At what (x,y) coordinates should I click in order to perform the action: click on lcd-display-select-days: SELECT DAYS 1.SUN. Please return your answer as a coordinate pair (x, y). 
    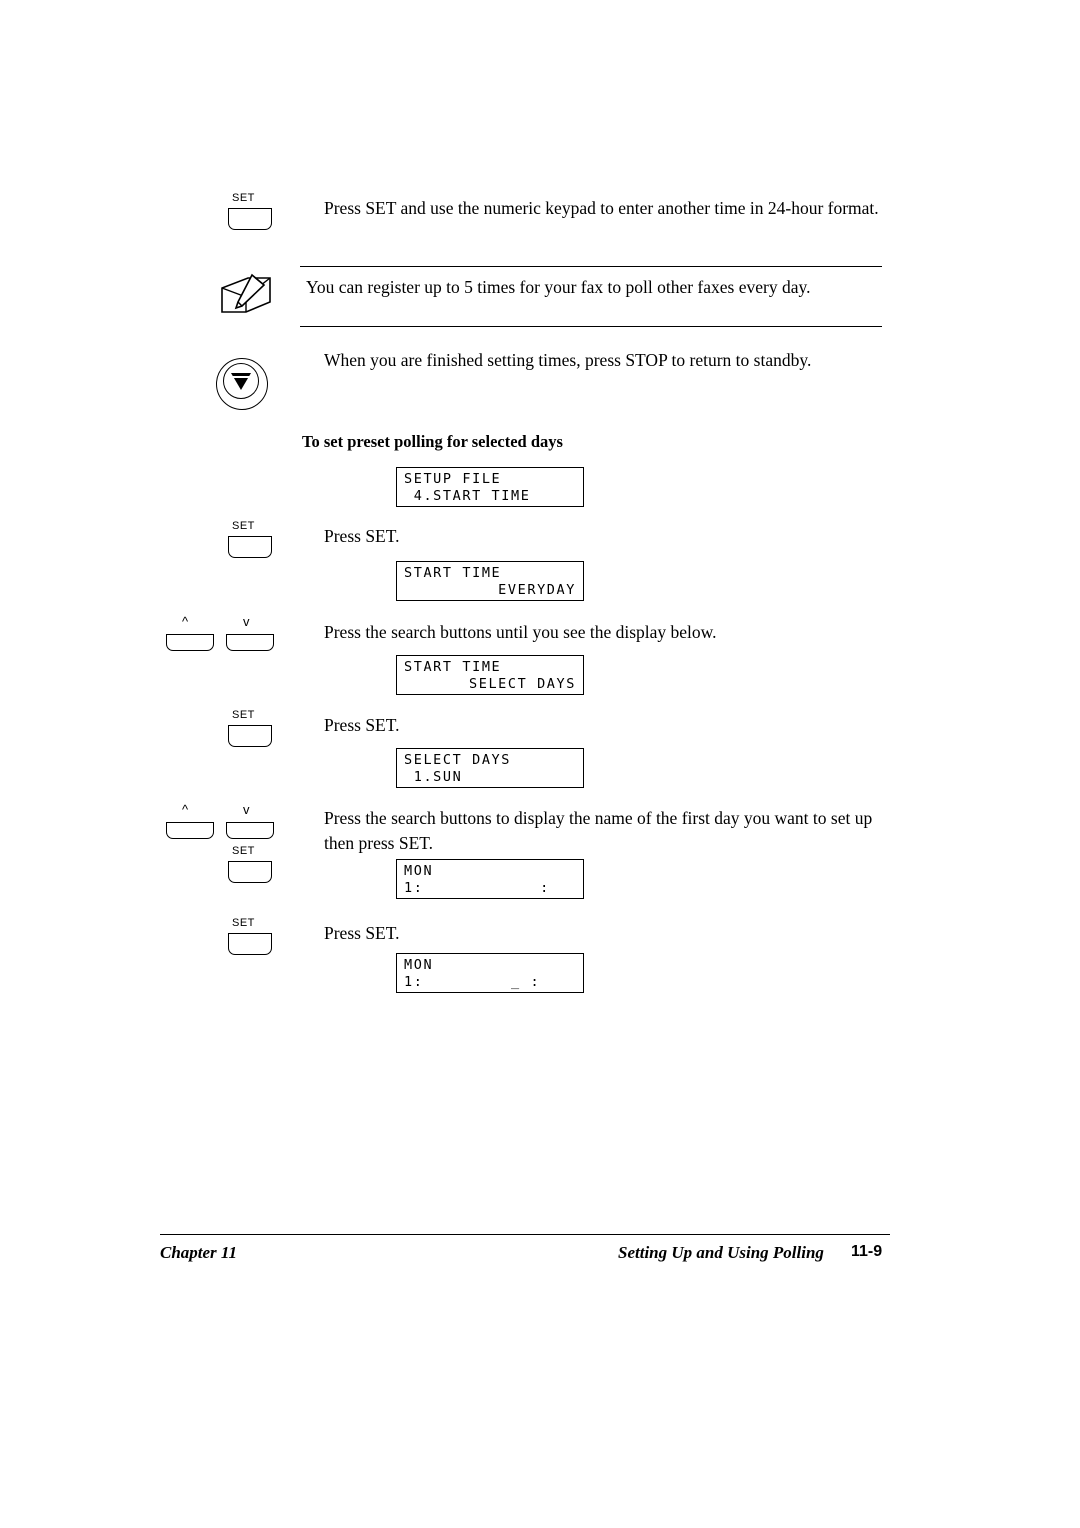
    Looking at the image, I should click on (490, 768).